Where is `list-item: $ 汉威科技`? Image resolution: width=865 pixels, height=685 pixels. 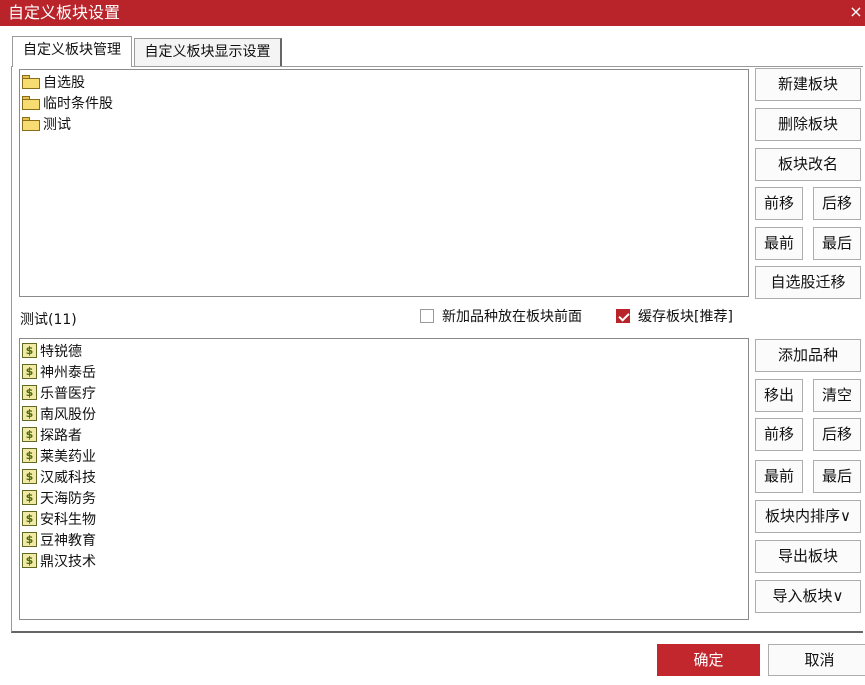 list-item: $ 汉威科技 is located at coordinates (59, 476).